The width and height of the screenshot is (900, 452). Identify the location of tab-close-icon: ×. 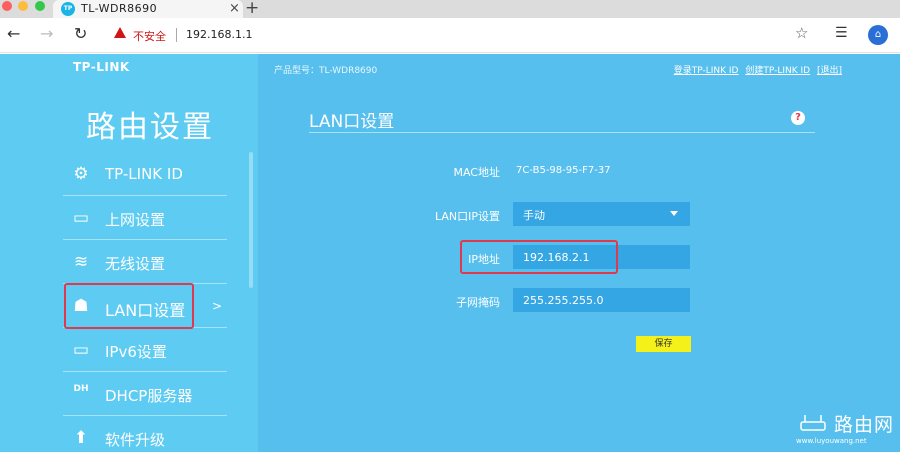
(234, 8).